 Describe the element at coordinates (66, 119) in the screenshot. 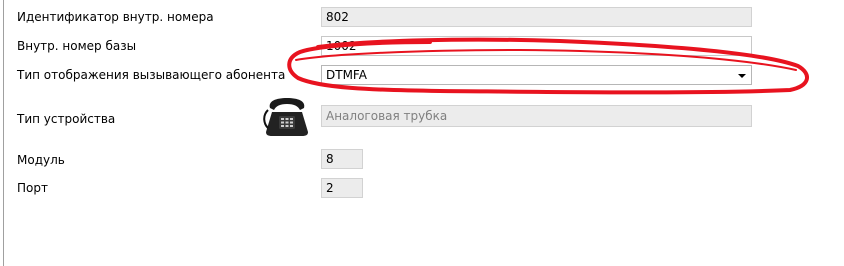

I see `device-type-label: Тип устройства` at that location.